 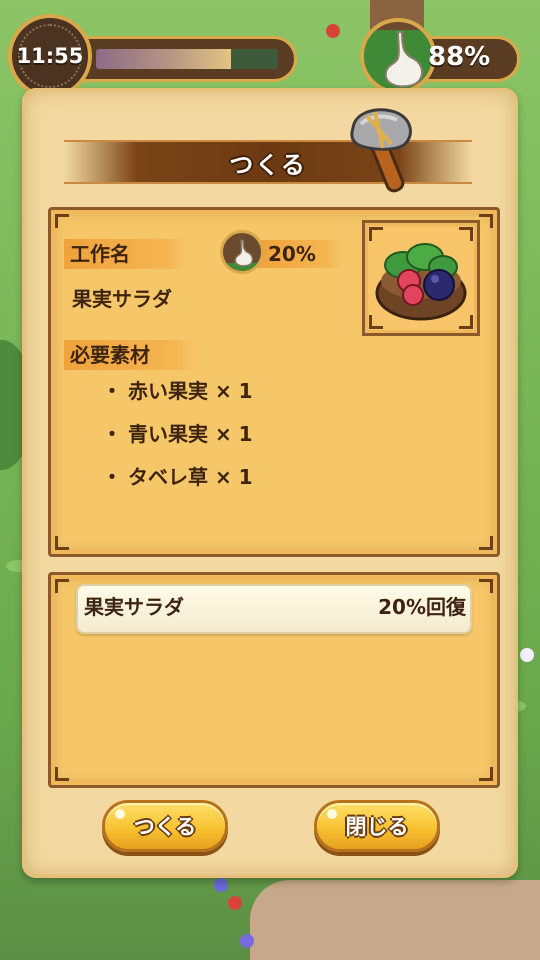 I want to click on materials-list: ・赤い果実 × 1 ・青い果実 × 1 ・タベレ草 × 1, so click(x=177, y=436).